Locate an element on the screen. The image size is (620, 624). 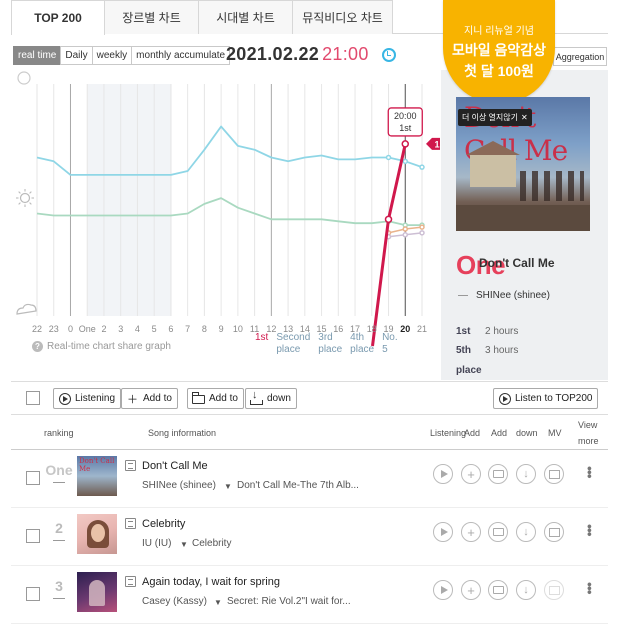
promo-line-2: 모바일 음악감상 is located at coordinates (499, 50).